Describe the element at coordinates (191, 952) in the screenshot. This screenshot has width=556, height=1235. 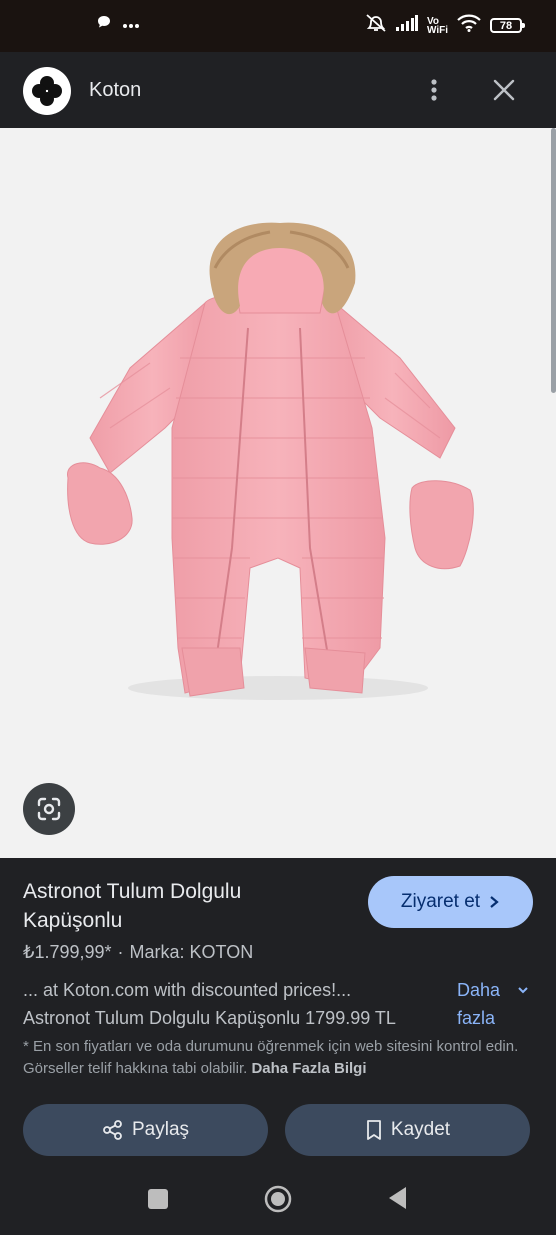
I see `product-brand: Marka: KOTON` at that location.